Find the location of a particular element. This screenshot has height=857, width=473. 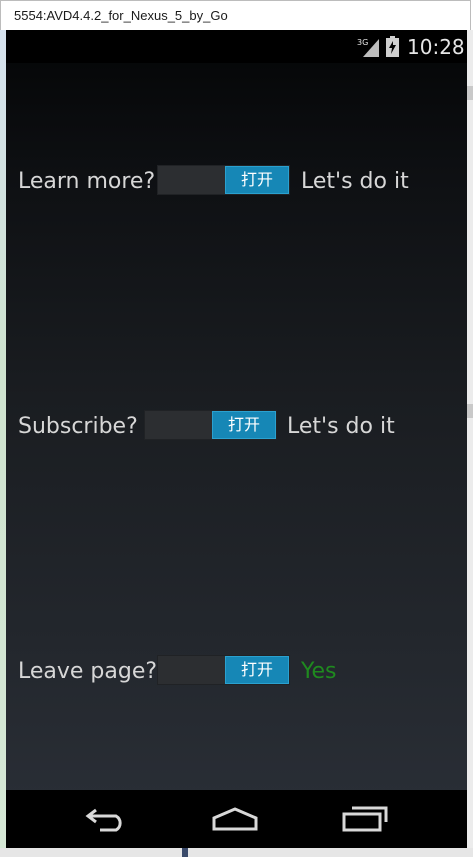

learn-more-switch: 打开 is located at coordinates (223, 180).